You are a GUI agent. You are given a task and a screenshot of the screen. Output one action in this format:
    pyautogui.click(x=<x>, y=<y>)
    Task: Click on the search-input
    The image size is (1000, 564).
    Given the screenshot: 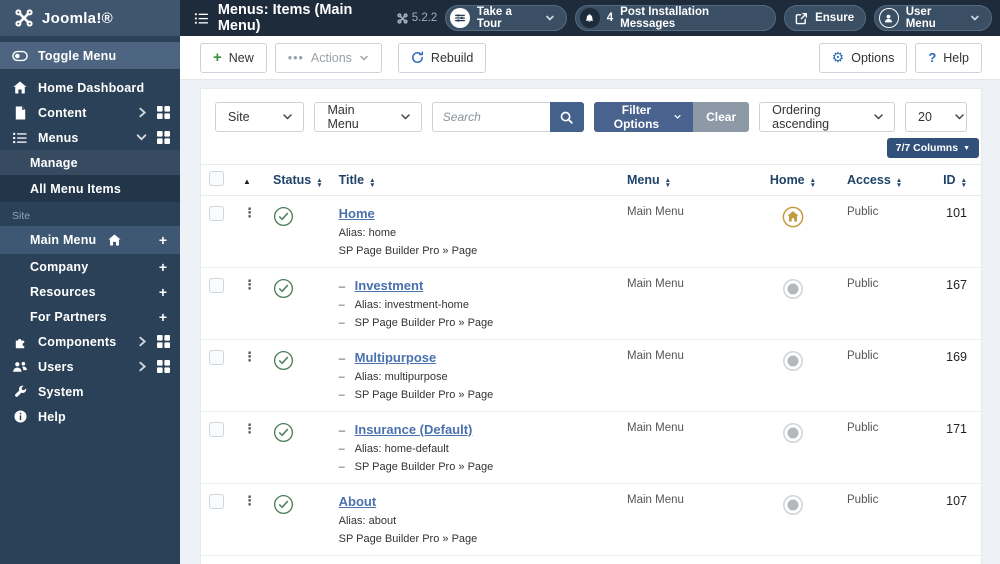 What is the action you would take?
    pyautogui.click(x=490, y=117)
    